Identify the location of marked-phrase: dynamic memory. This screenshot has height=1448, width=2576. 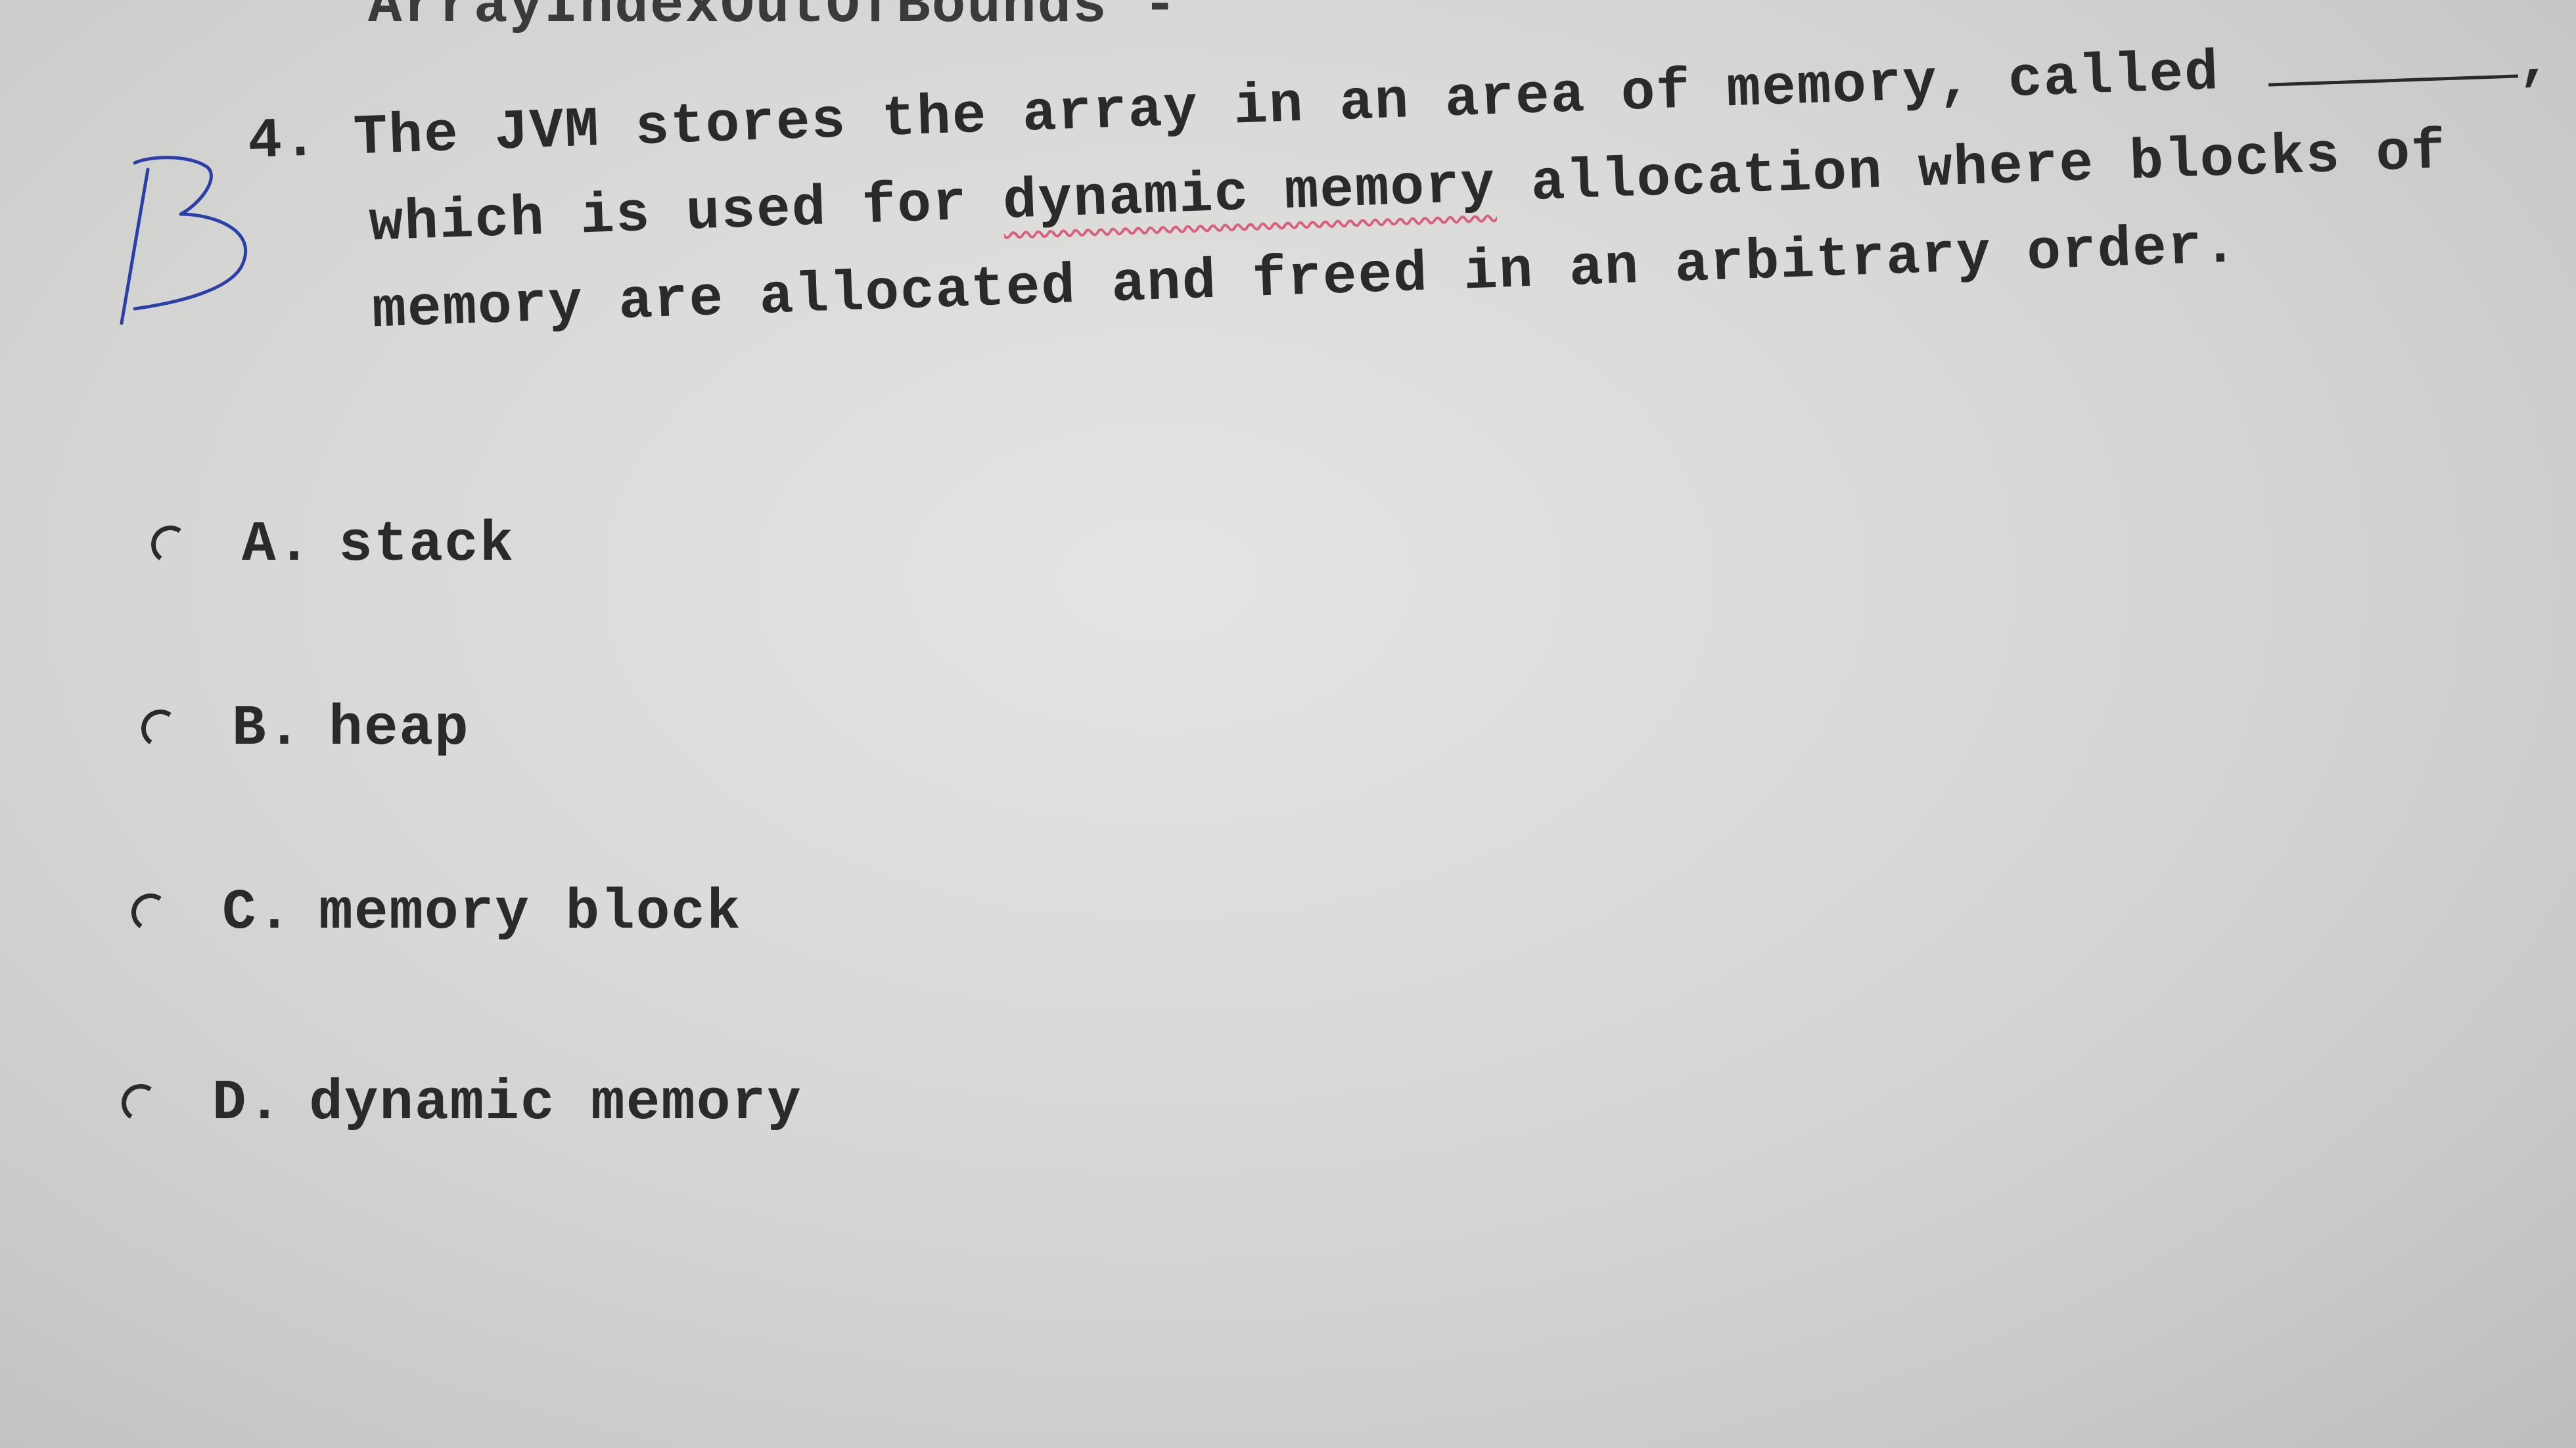
(1249, 193).